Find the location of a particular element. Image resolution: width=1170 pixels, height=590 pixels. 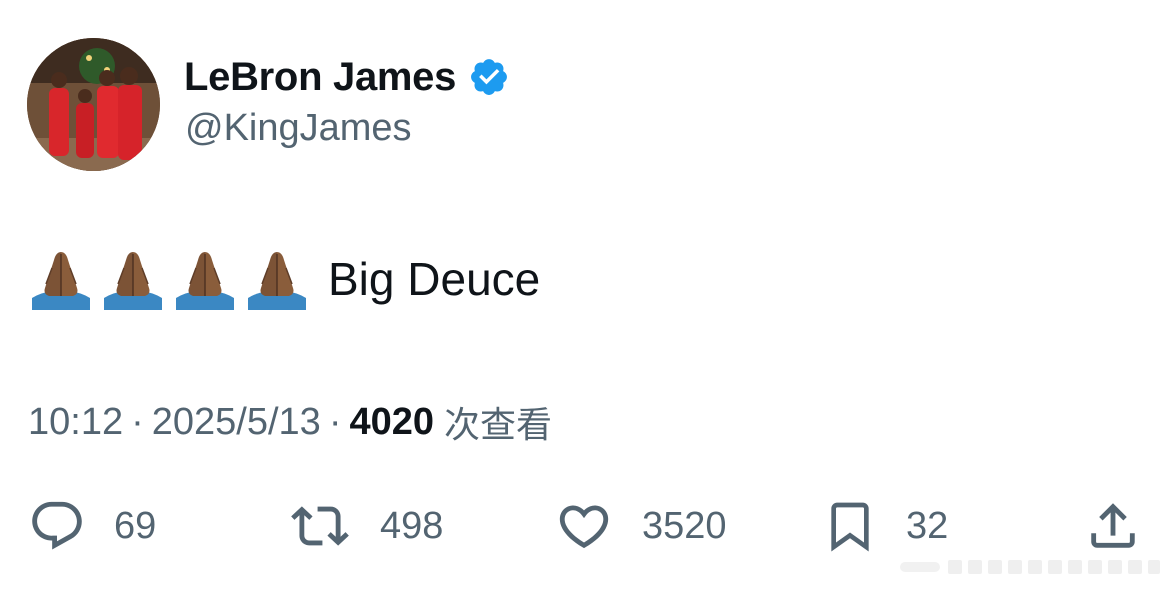

share-icon is located at coordinates (1113, 525).